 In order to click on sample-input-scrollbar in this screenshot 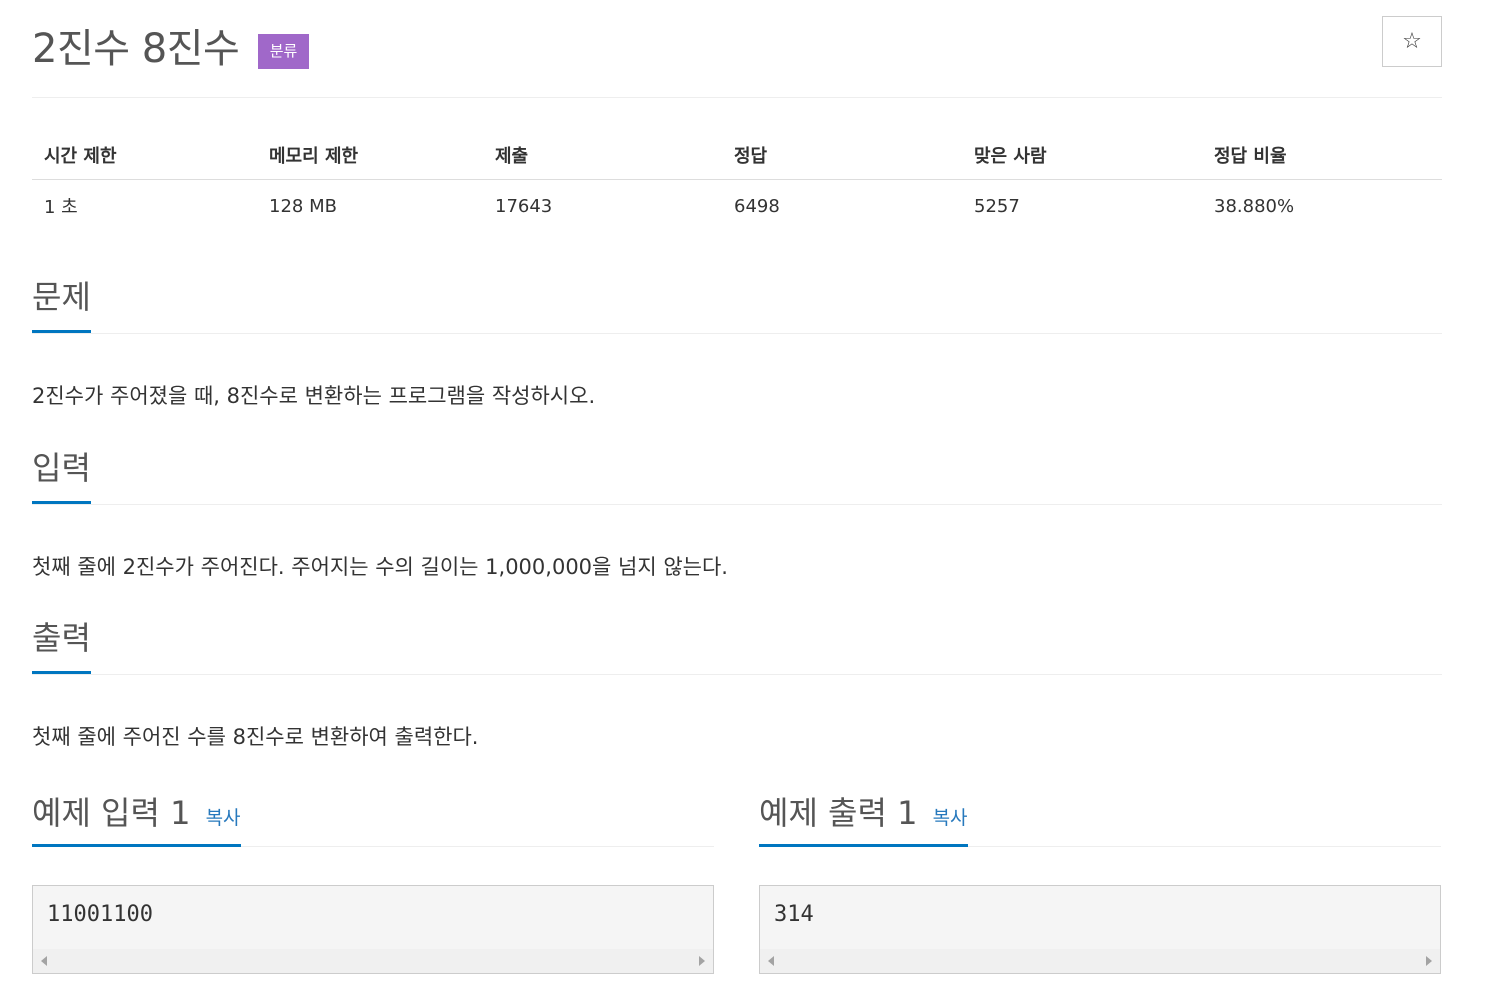, I will do `click(373, 961)`.